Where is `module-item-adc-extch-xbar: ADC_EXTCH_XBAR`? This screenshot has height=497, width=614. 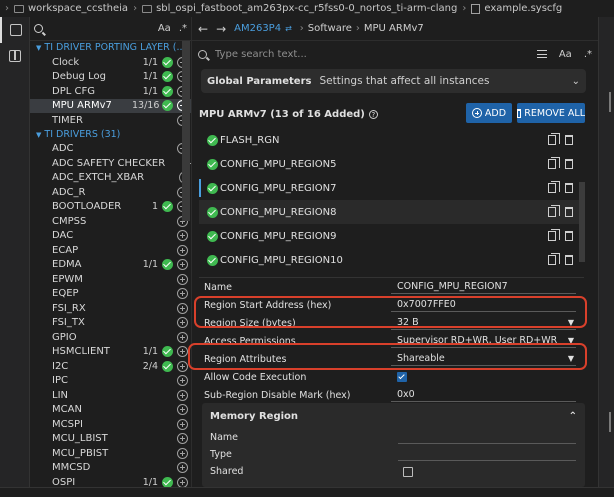 module-item-adc-extch-xbar: ADC_EXTCH_XBAR is located at coordinates (110, 178).